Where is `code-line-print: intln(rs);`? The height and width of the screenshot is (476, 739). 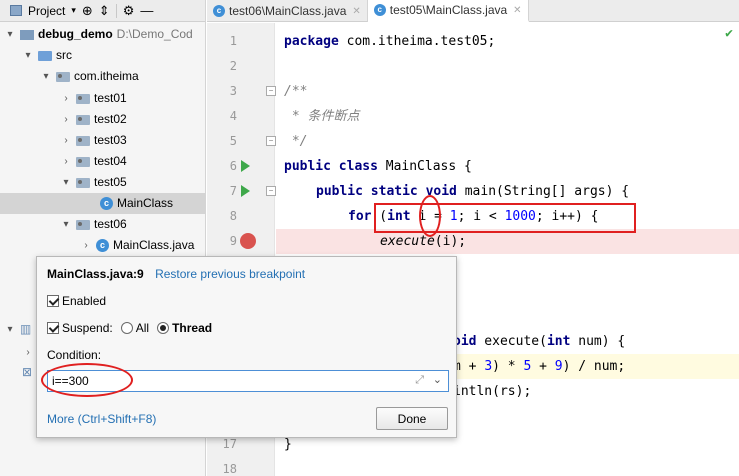
code-line-print: intln(rs); is located at coordinates (492, 391).